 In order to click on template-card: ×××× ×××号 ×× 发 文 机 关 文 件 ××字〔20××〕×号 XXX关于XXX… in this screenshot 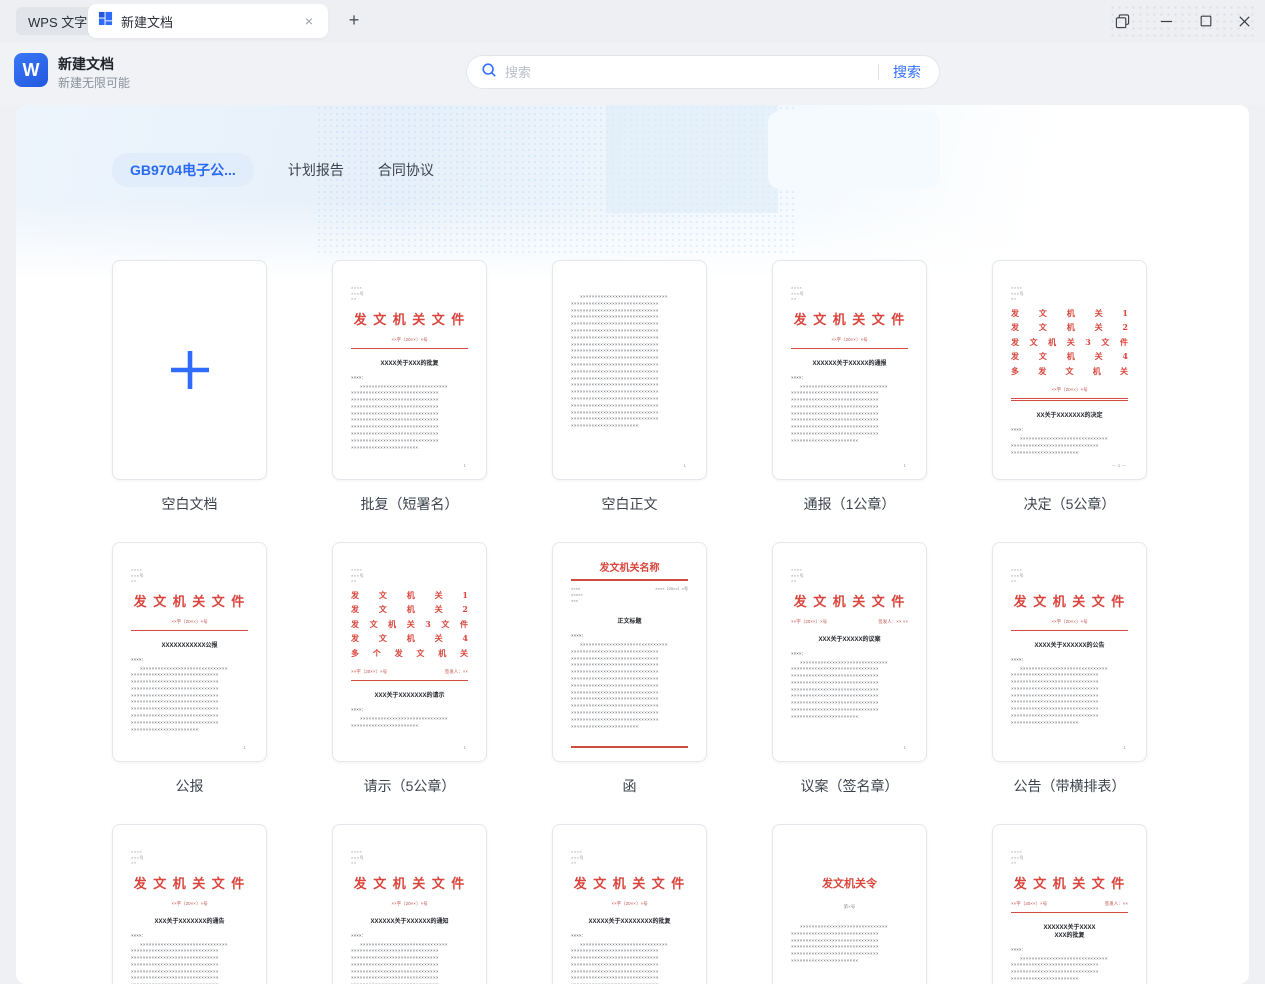, I will do `click(189, 904)`.